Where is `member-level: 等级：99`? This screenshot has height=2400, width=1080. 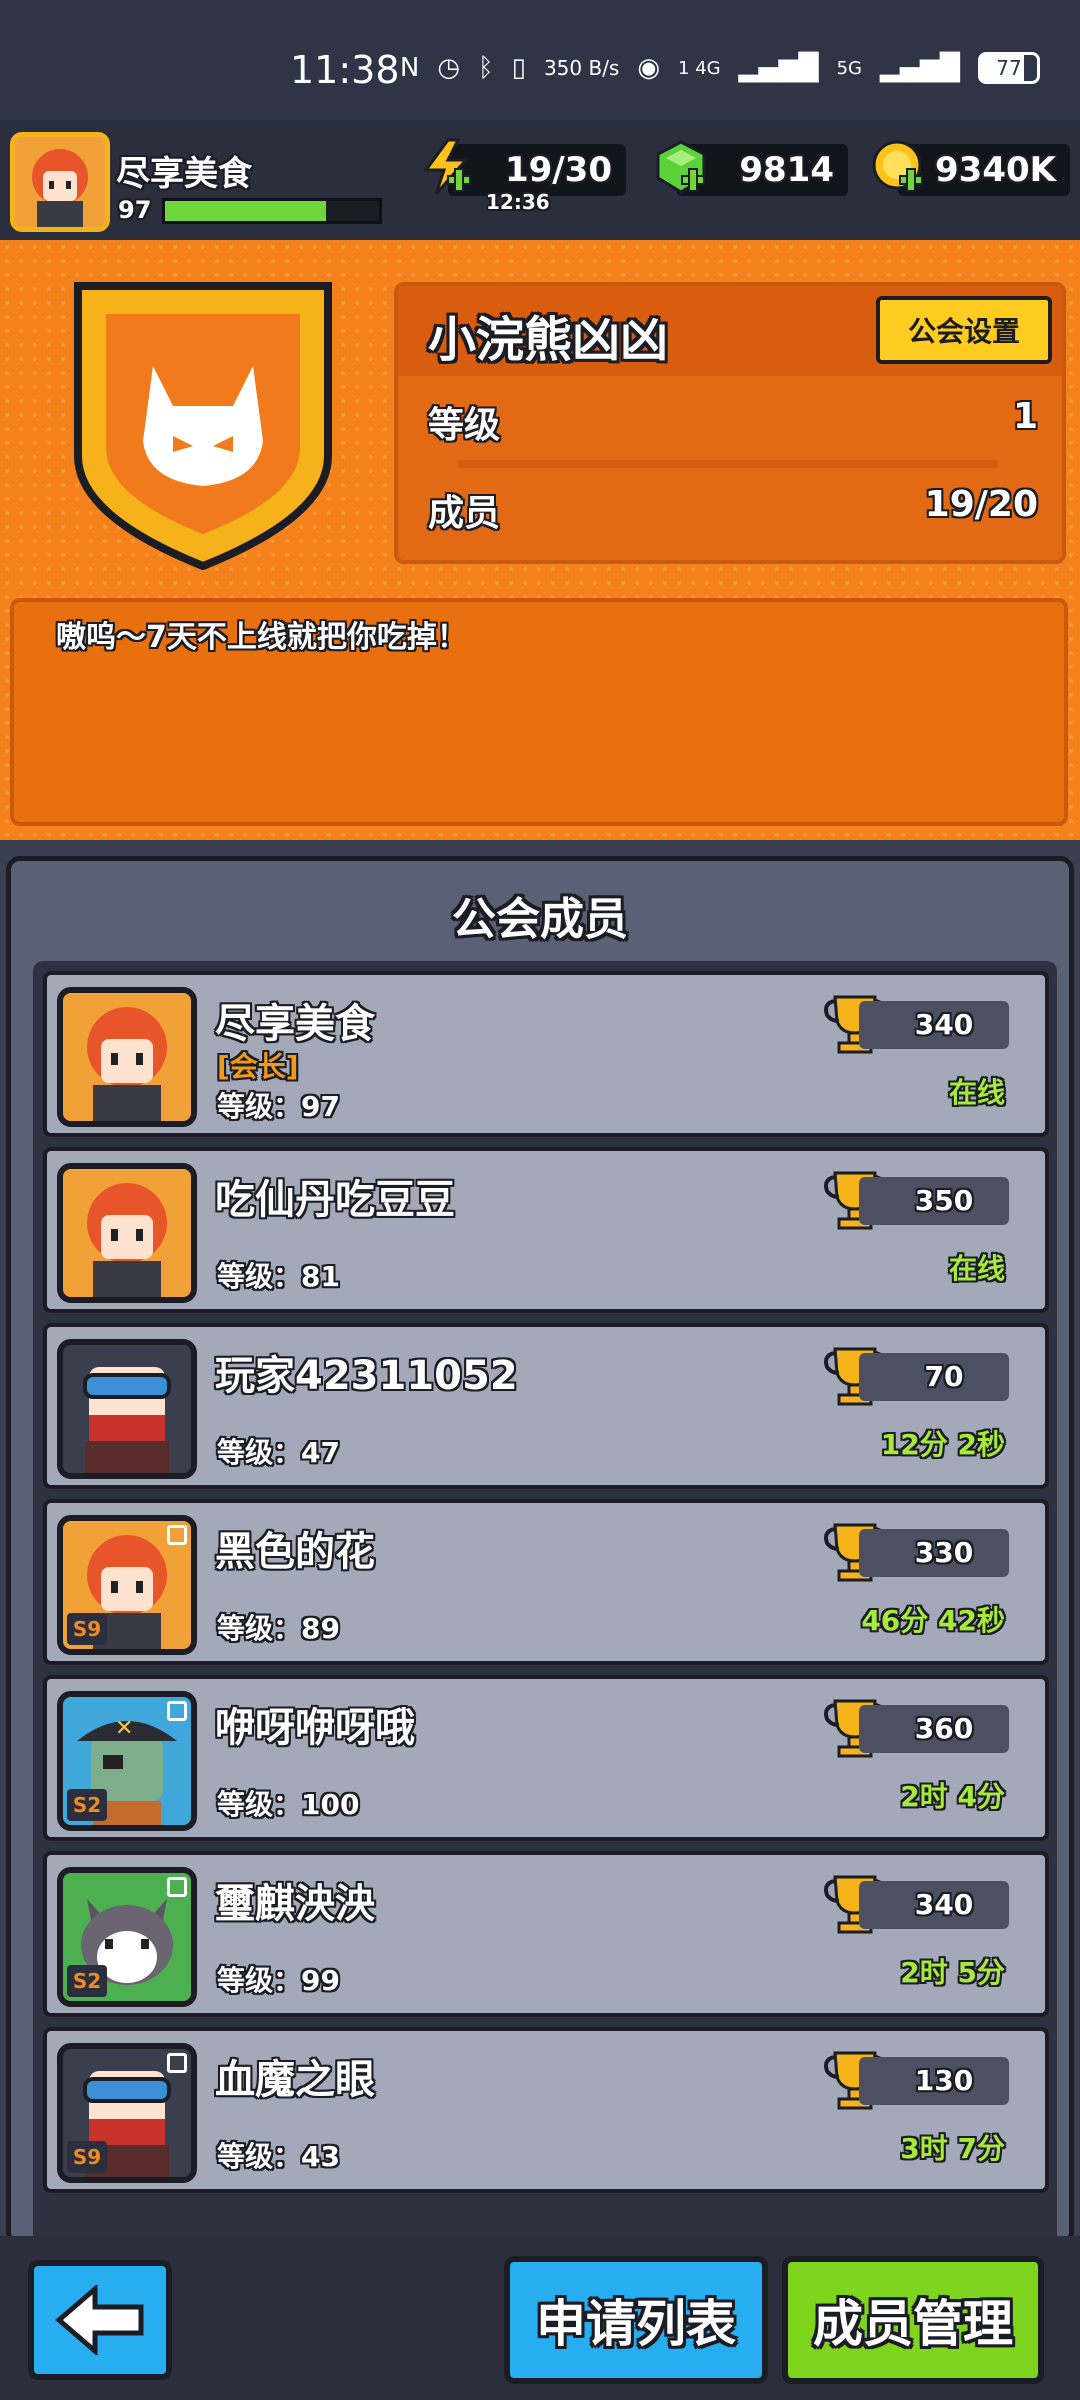 member-level: 等级：99 is located at coordinates (278, 1980).